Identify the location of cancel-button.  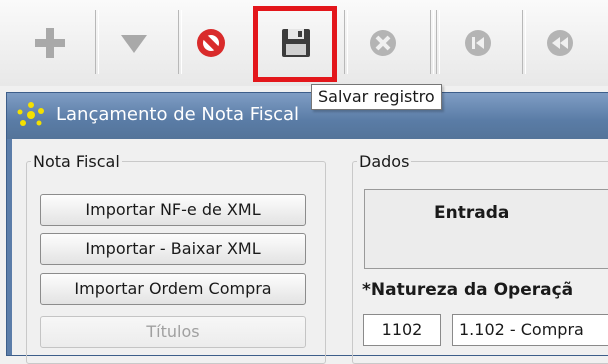
(211, 43).